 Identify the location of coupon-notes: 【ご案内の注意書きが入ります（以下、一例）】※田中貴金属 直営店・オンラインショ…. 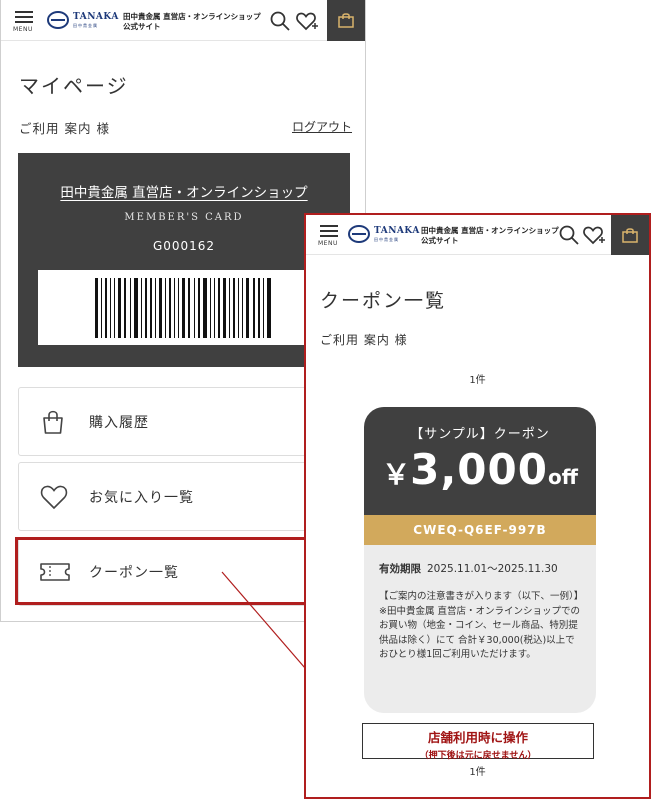
(479, 625).